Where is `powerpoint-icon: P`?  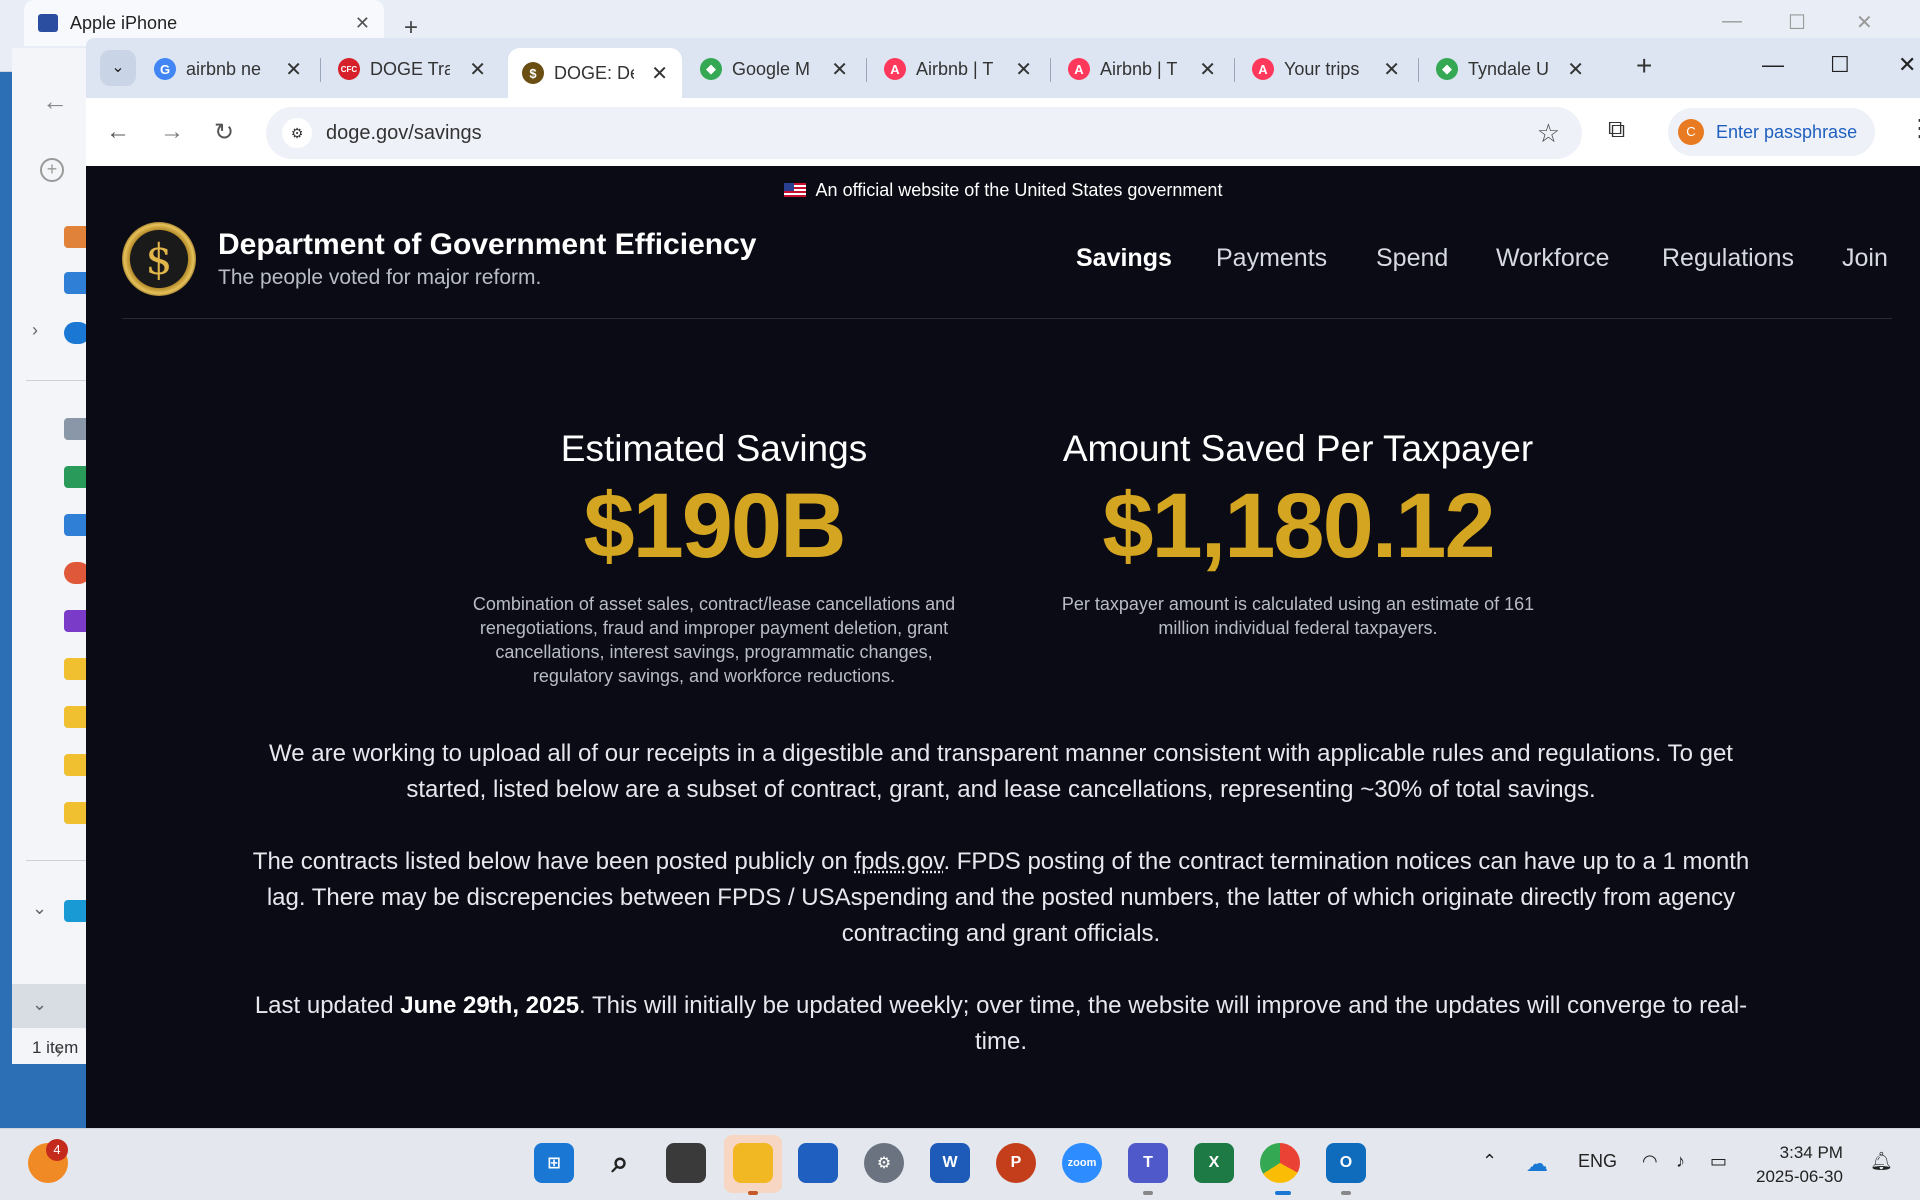
powerpoint-icon: P is located at coordinates (1016, 1163).